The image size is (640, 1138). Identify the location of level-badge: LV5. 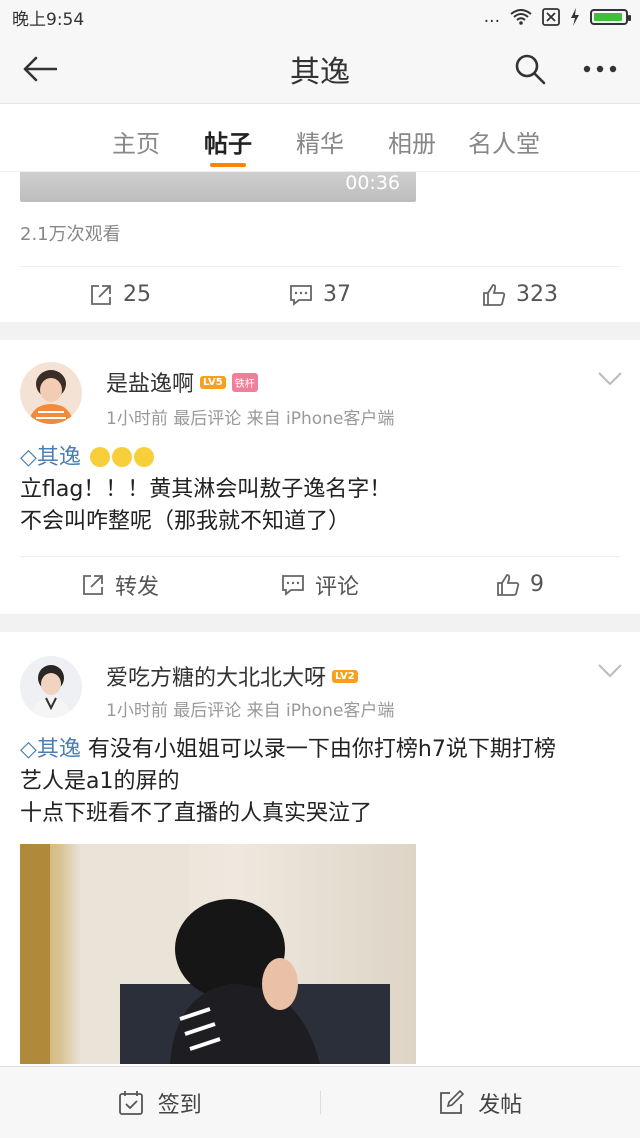
(213, 382).